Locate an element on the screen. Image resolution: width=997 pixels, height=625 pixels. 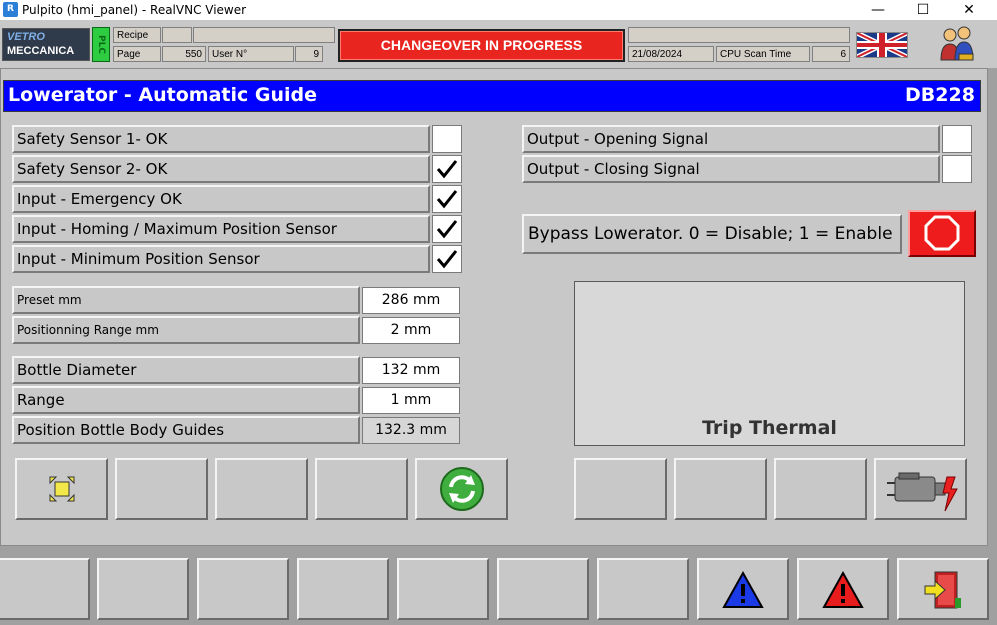
window-title: Pulpito (hmi_panel) - RealVNC Viewer is located at coordinates (134, 10).